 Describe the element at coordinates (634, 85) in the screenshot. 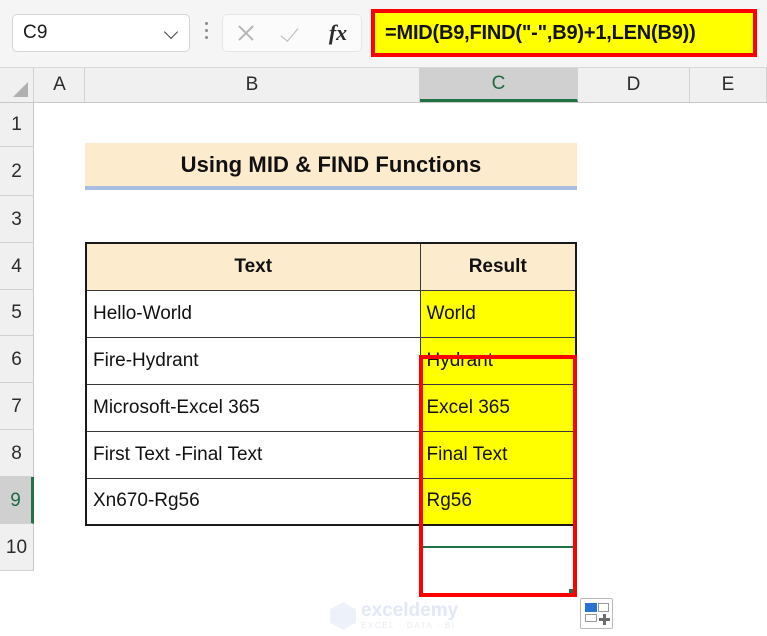

I see `column-header-d: D` at that location.